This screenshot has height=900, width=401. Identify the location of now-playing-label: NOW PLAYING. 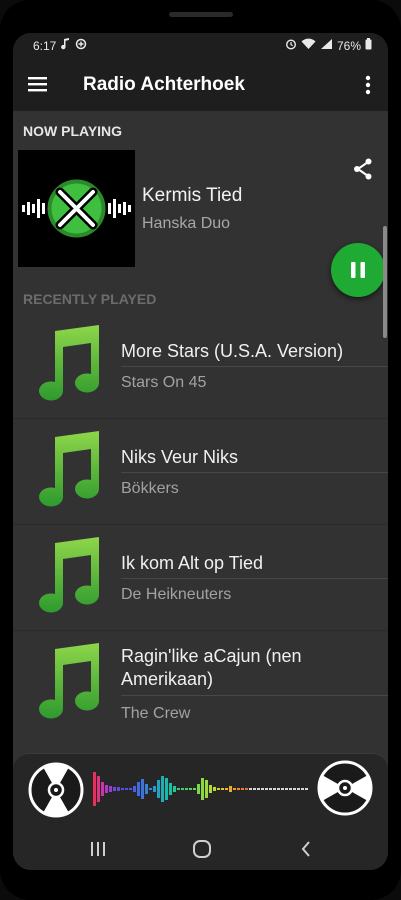
(73, 131).